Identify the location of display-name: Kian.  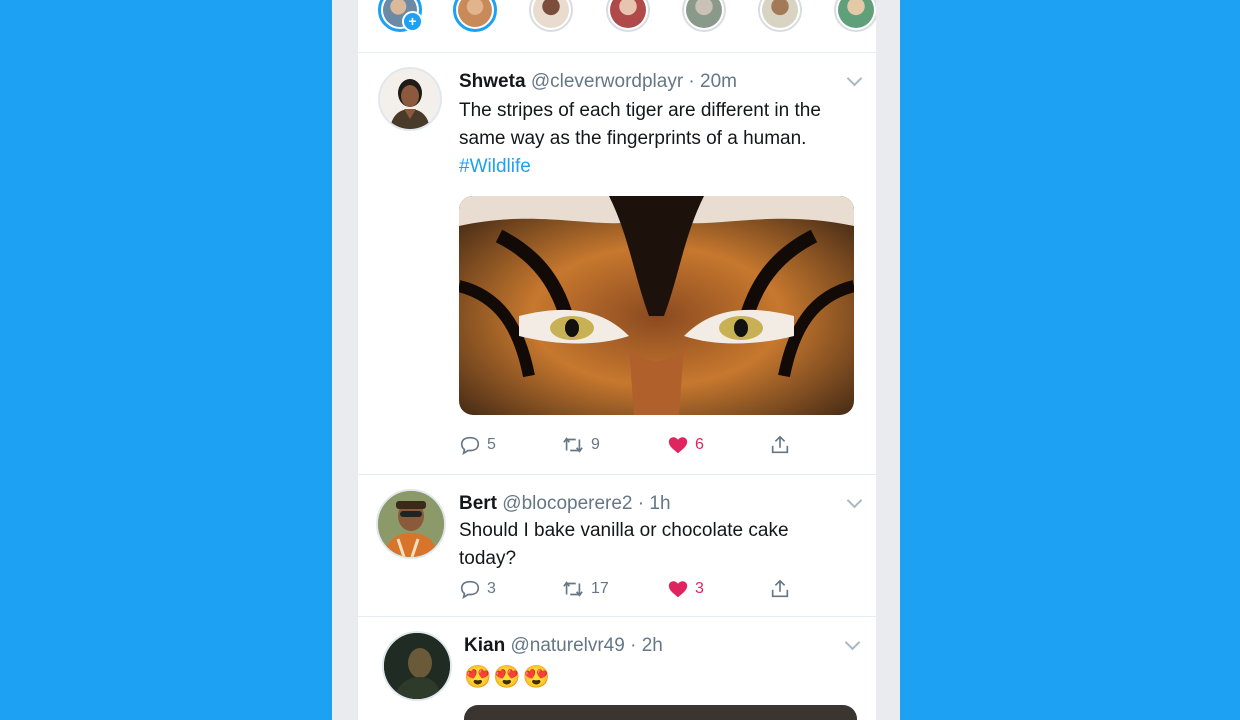
(484, 645).